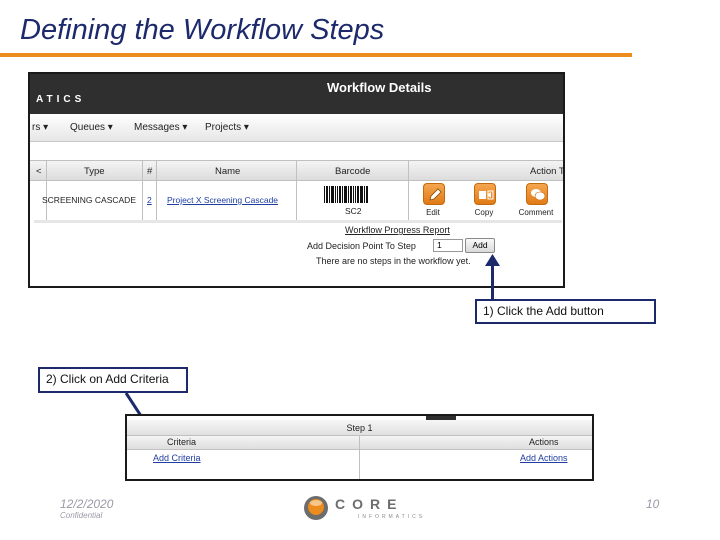 This screenshot has height=540, width=720. What do you see at coordinates (537, 194) in the screenshot?
I see `comment-icon` at bounding box center [537, 194].